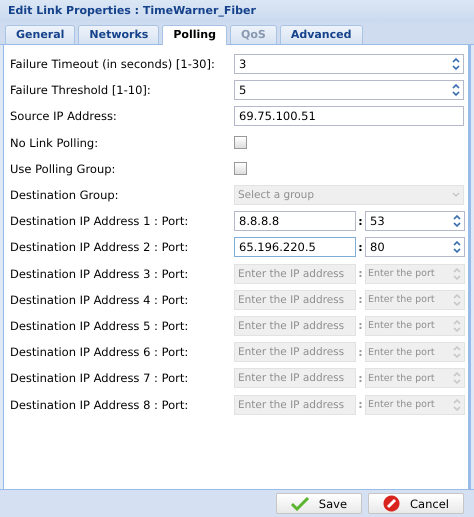  Describe the element at coordinates (100, 325) in the screenshot. I see `field-label: Destination IP Address 5 : Port:` at that location.